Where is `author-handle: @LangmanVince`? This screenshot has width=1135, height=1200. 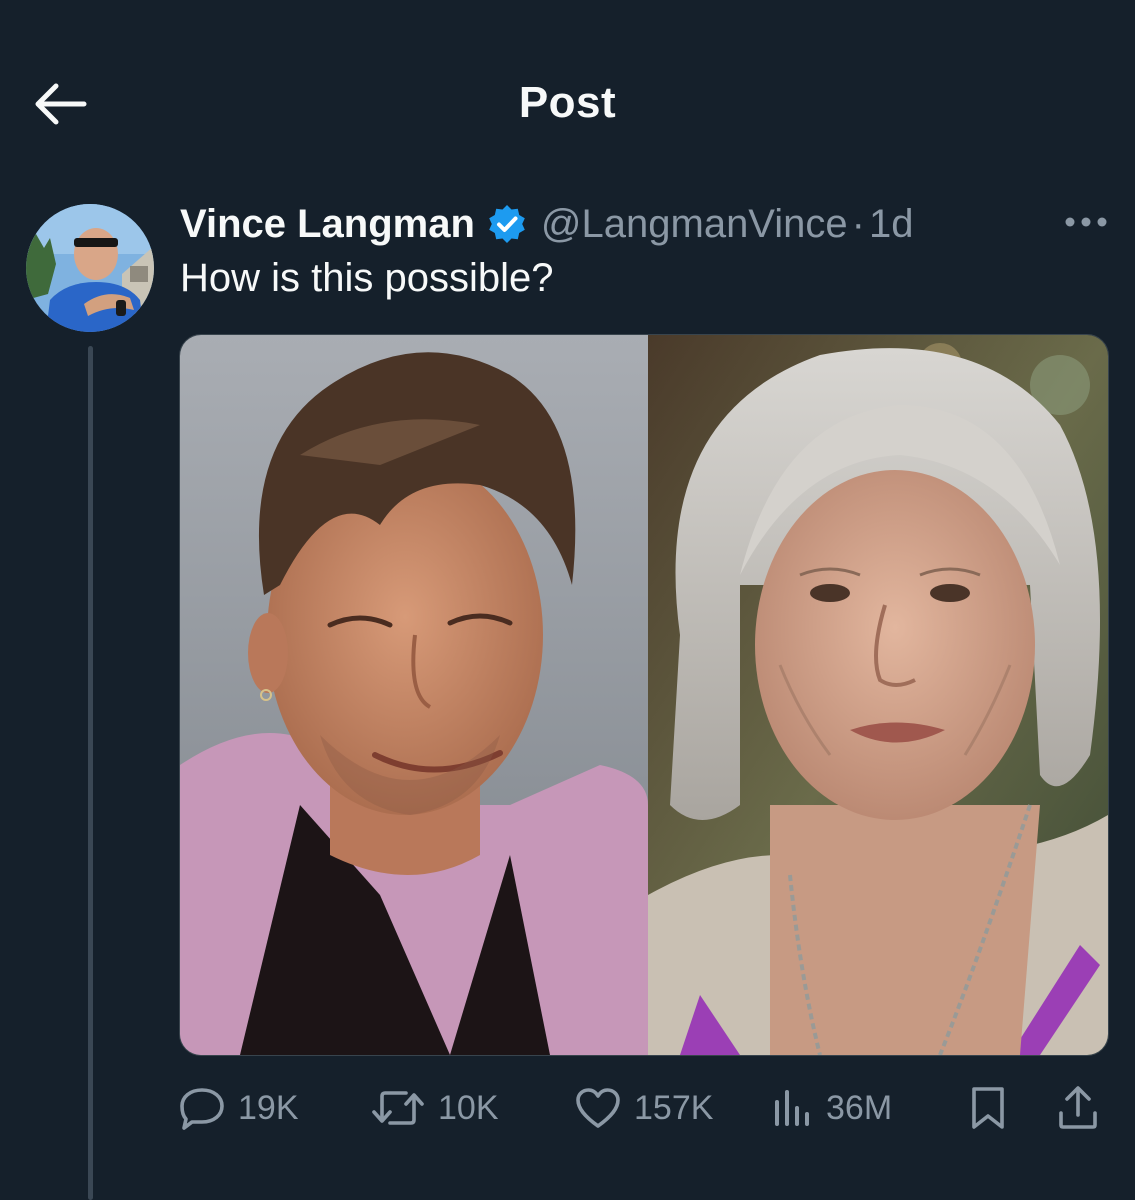
author-handle: @LangmanVince is located at coordinates (694, 224).